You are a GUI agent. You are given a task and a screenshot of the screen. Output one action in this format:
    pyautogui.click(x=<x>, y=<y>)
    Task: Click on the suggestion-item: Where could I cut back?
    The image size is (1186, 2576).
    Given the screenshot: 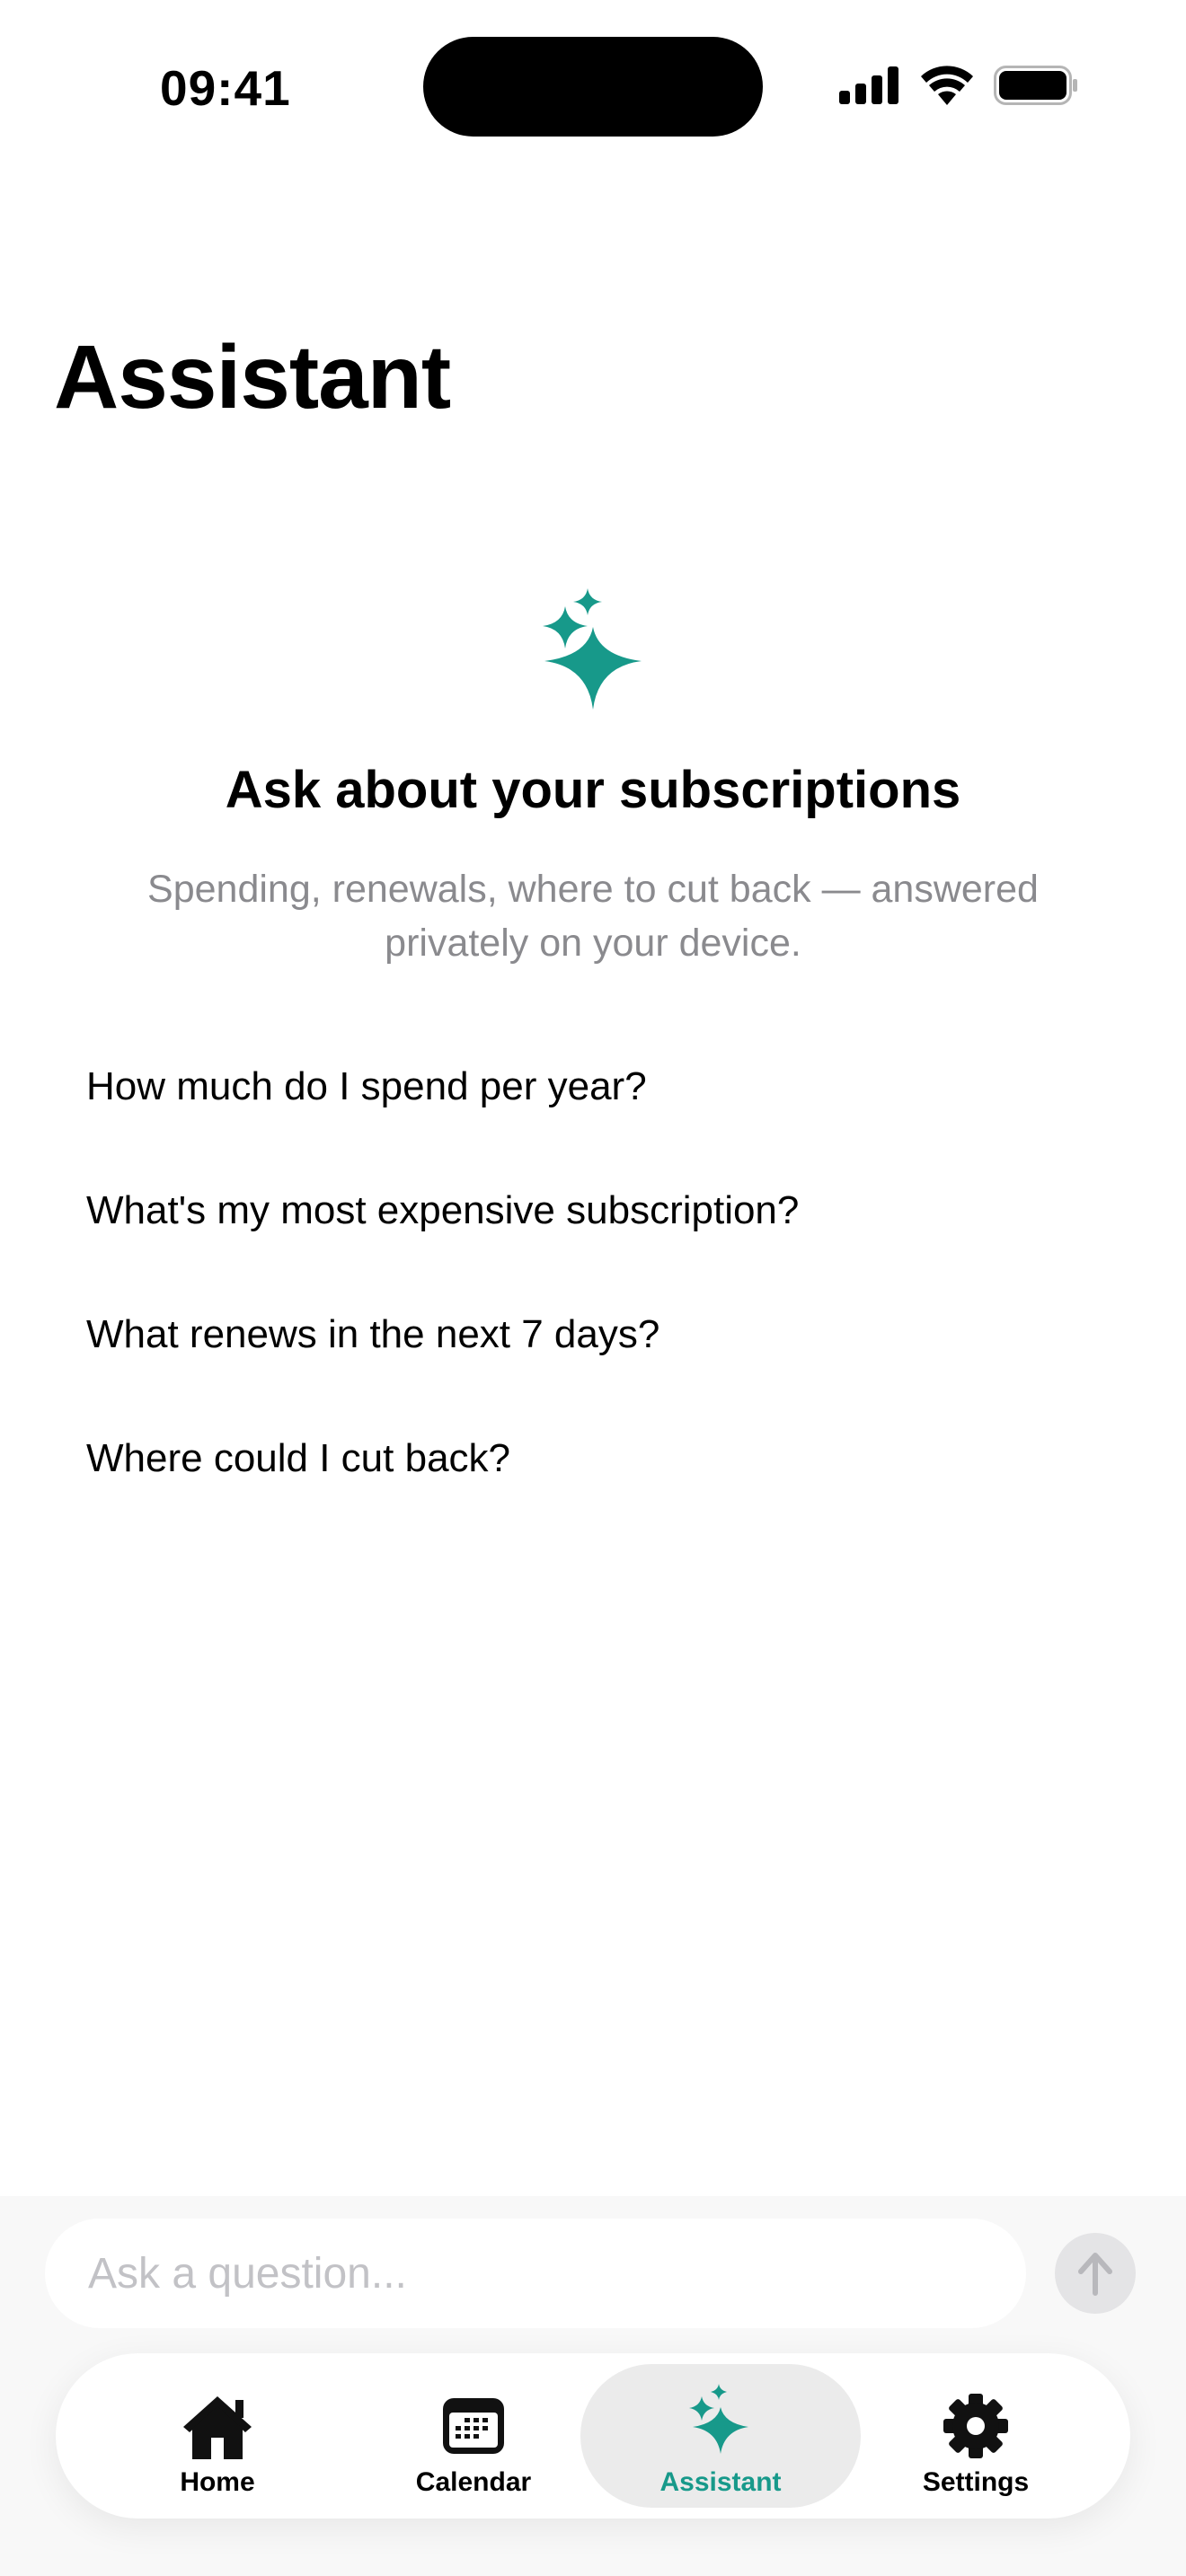 What is the action you would take?
    pyautogui.click(x=594, y=1485)
    